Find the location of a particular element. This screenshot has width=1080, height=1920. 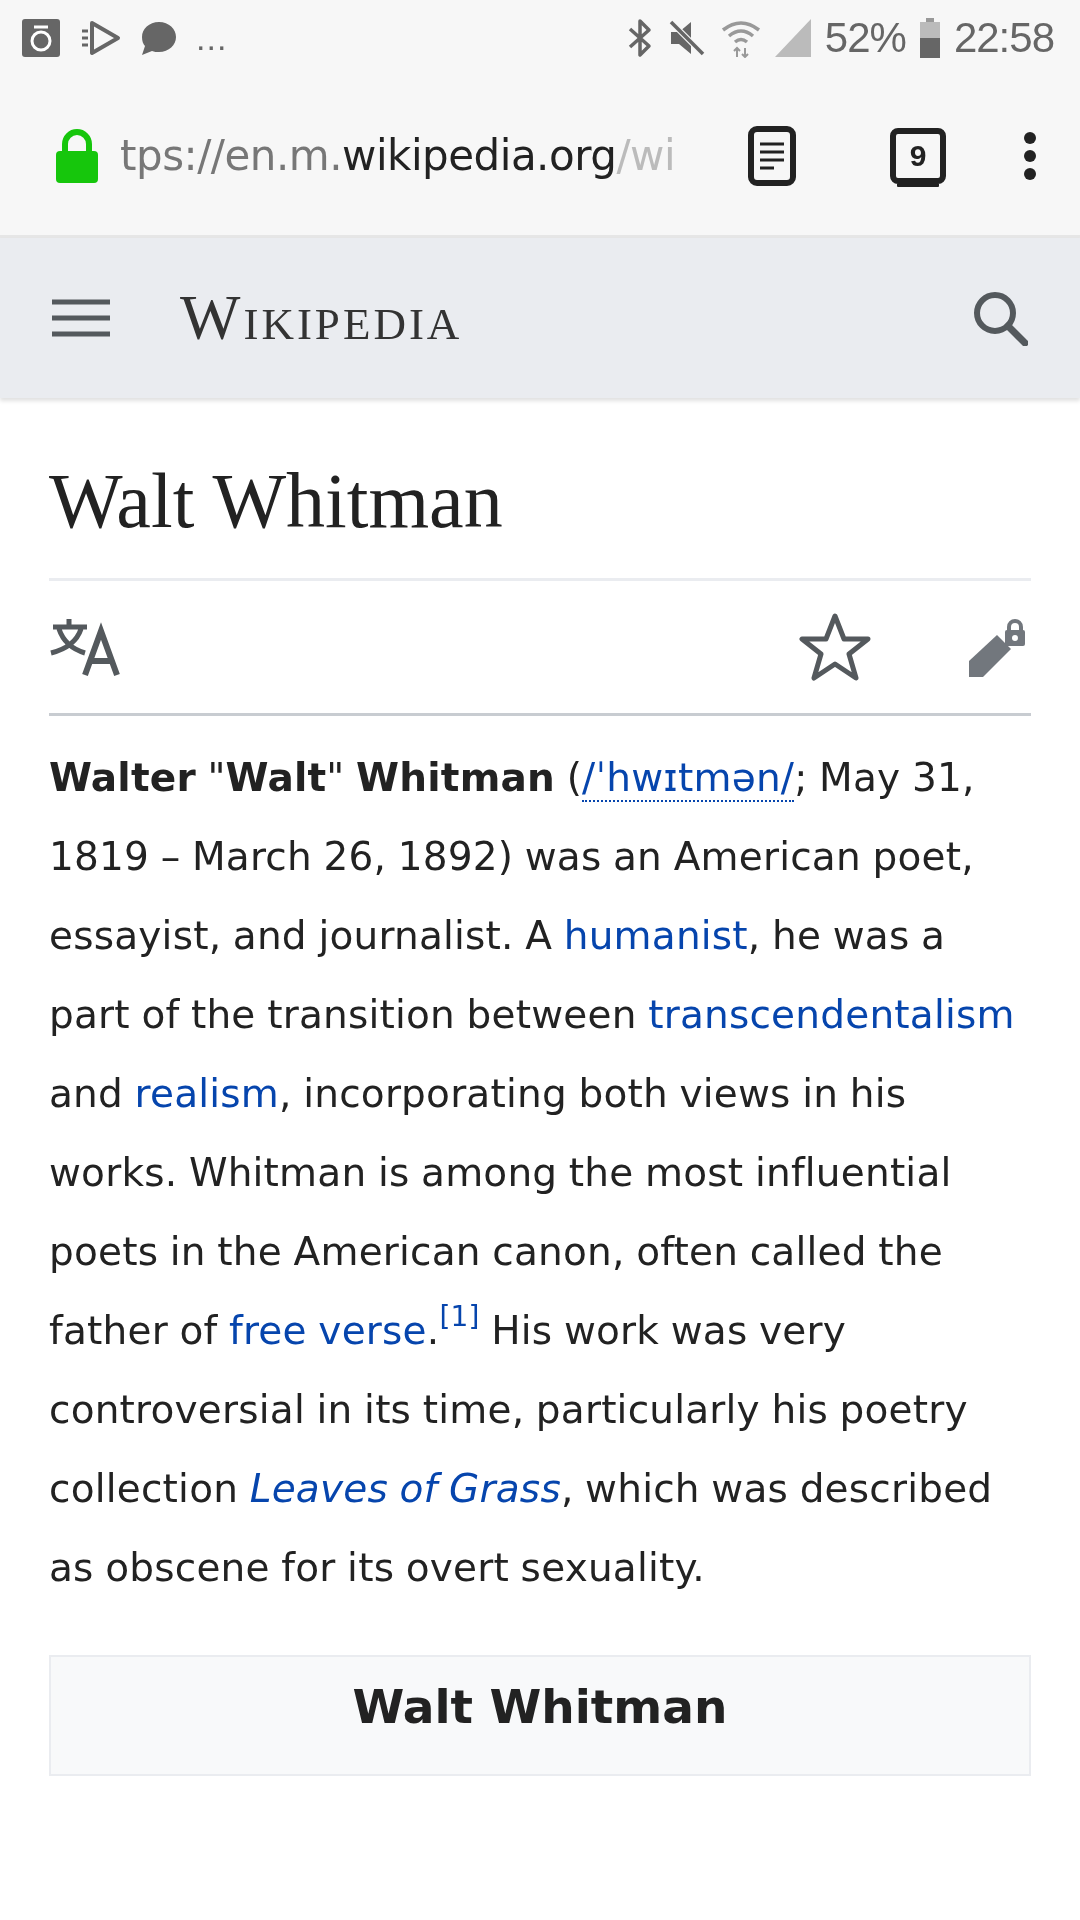

reference-link: [1] is located at coordinates (459, 1316).